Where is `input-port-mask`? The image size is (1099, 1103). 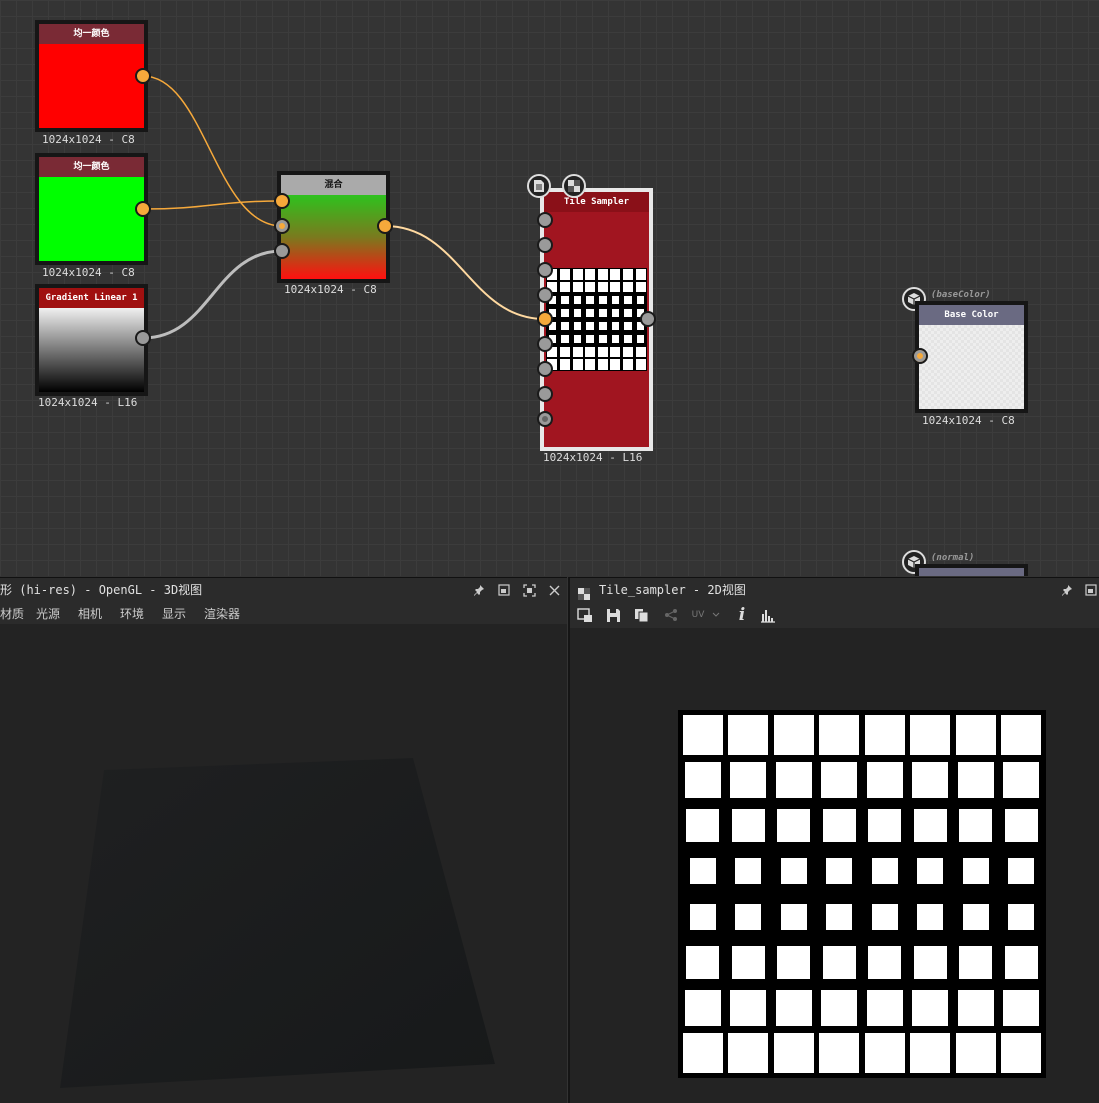
input-port-mask is located at coordinates (282, 251).